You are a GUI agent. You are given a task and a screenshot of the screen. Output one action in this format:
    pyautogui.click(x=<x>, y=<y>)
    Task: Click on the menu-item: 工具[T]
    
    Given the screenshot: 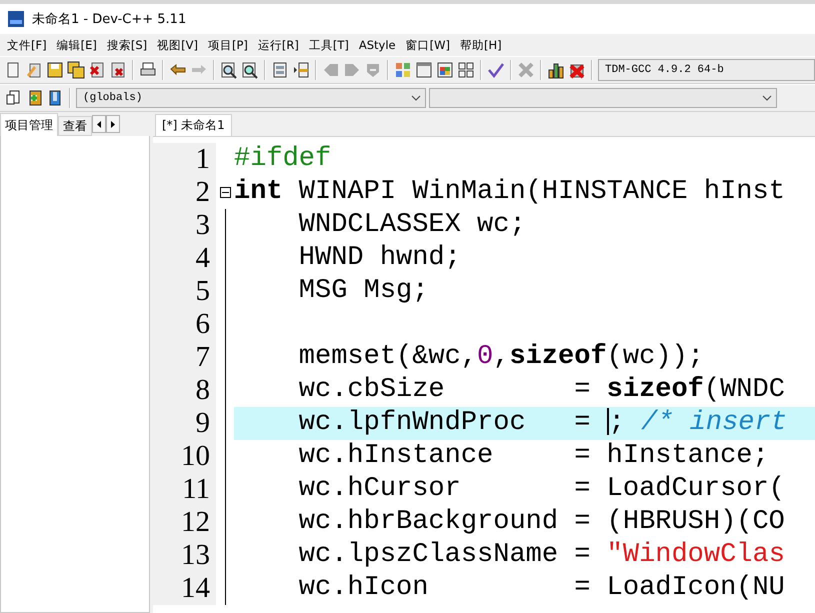 What is the action you would take?
    pyautogui.click(x=329, y=45)
    